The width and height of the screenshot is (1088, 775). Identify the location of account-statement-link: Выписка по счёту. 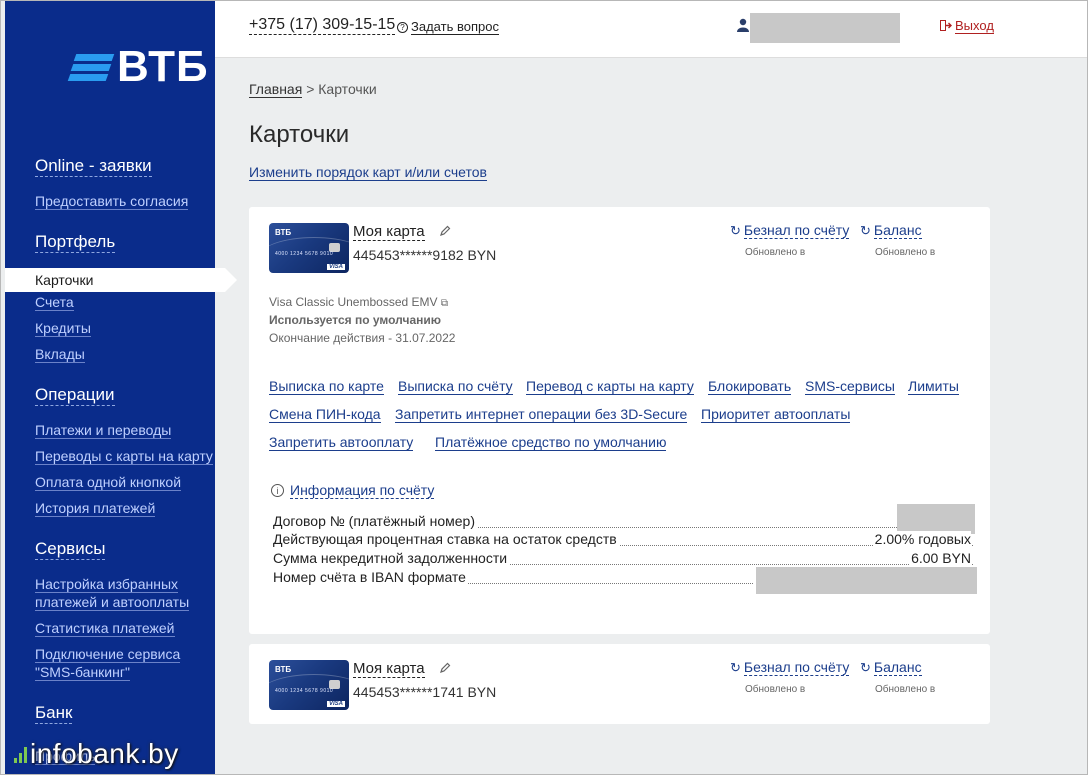
(455, 386).